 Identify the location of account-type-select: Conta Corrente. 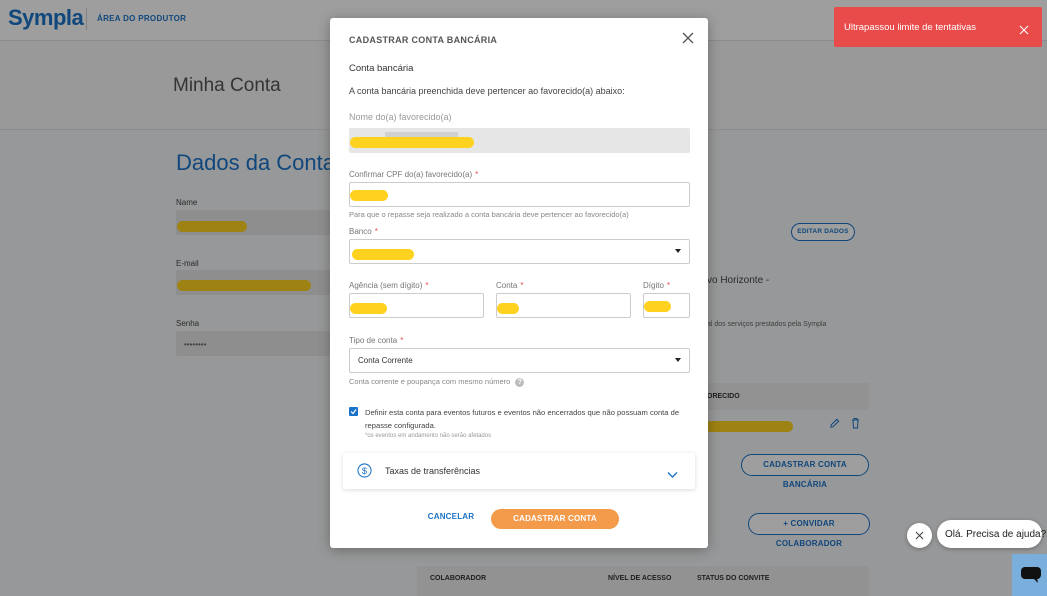
(519, 360).